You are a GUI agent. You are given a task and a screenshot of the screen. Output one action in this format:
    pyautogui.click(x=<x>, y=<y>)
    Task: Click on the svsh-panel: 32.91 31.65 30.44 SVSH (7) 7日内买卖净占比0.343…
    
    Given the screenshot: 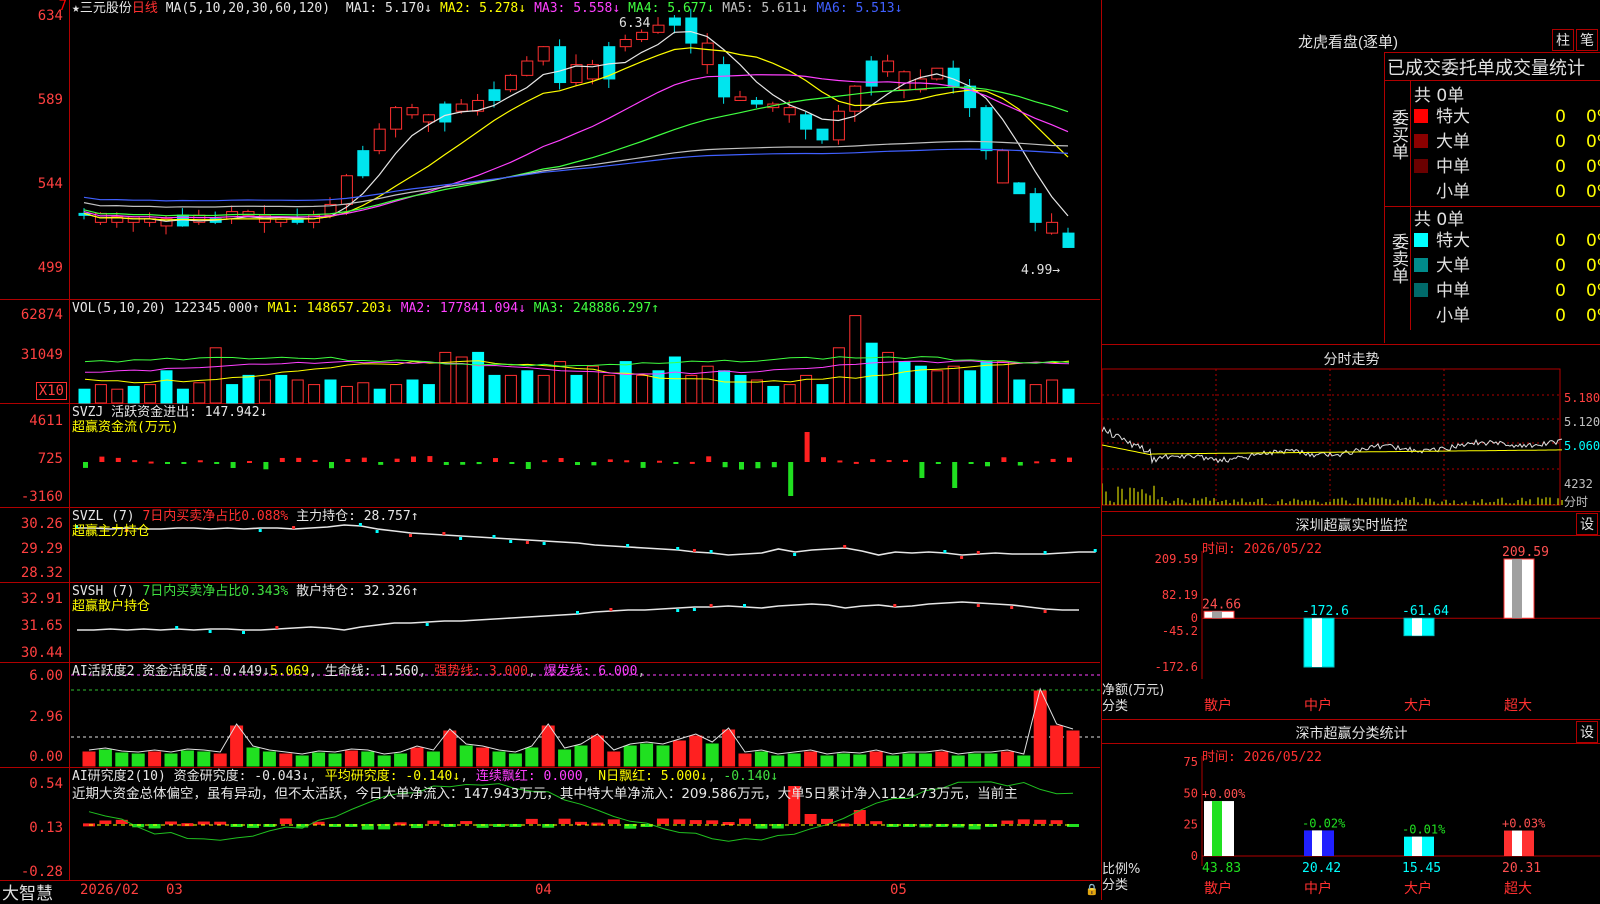 What is the action you would take?
    pyautogui.click(x=550, y=623)
    